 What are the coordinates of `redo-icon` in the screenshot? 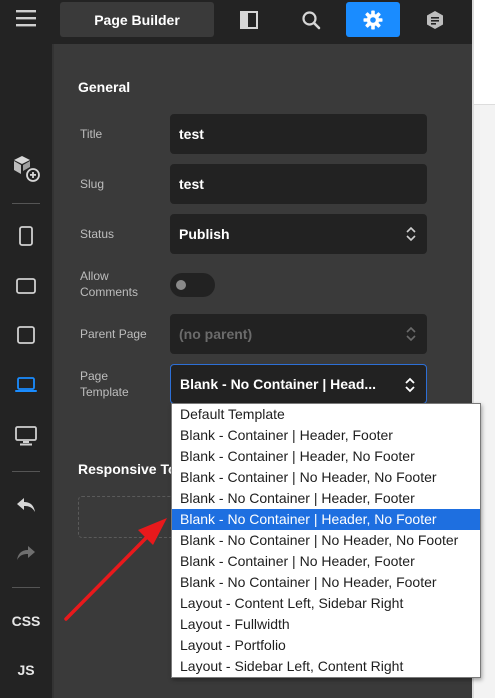 It's located at (26, 553).